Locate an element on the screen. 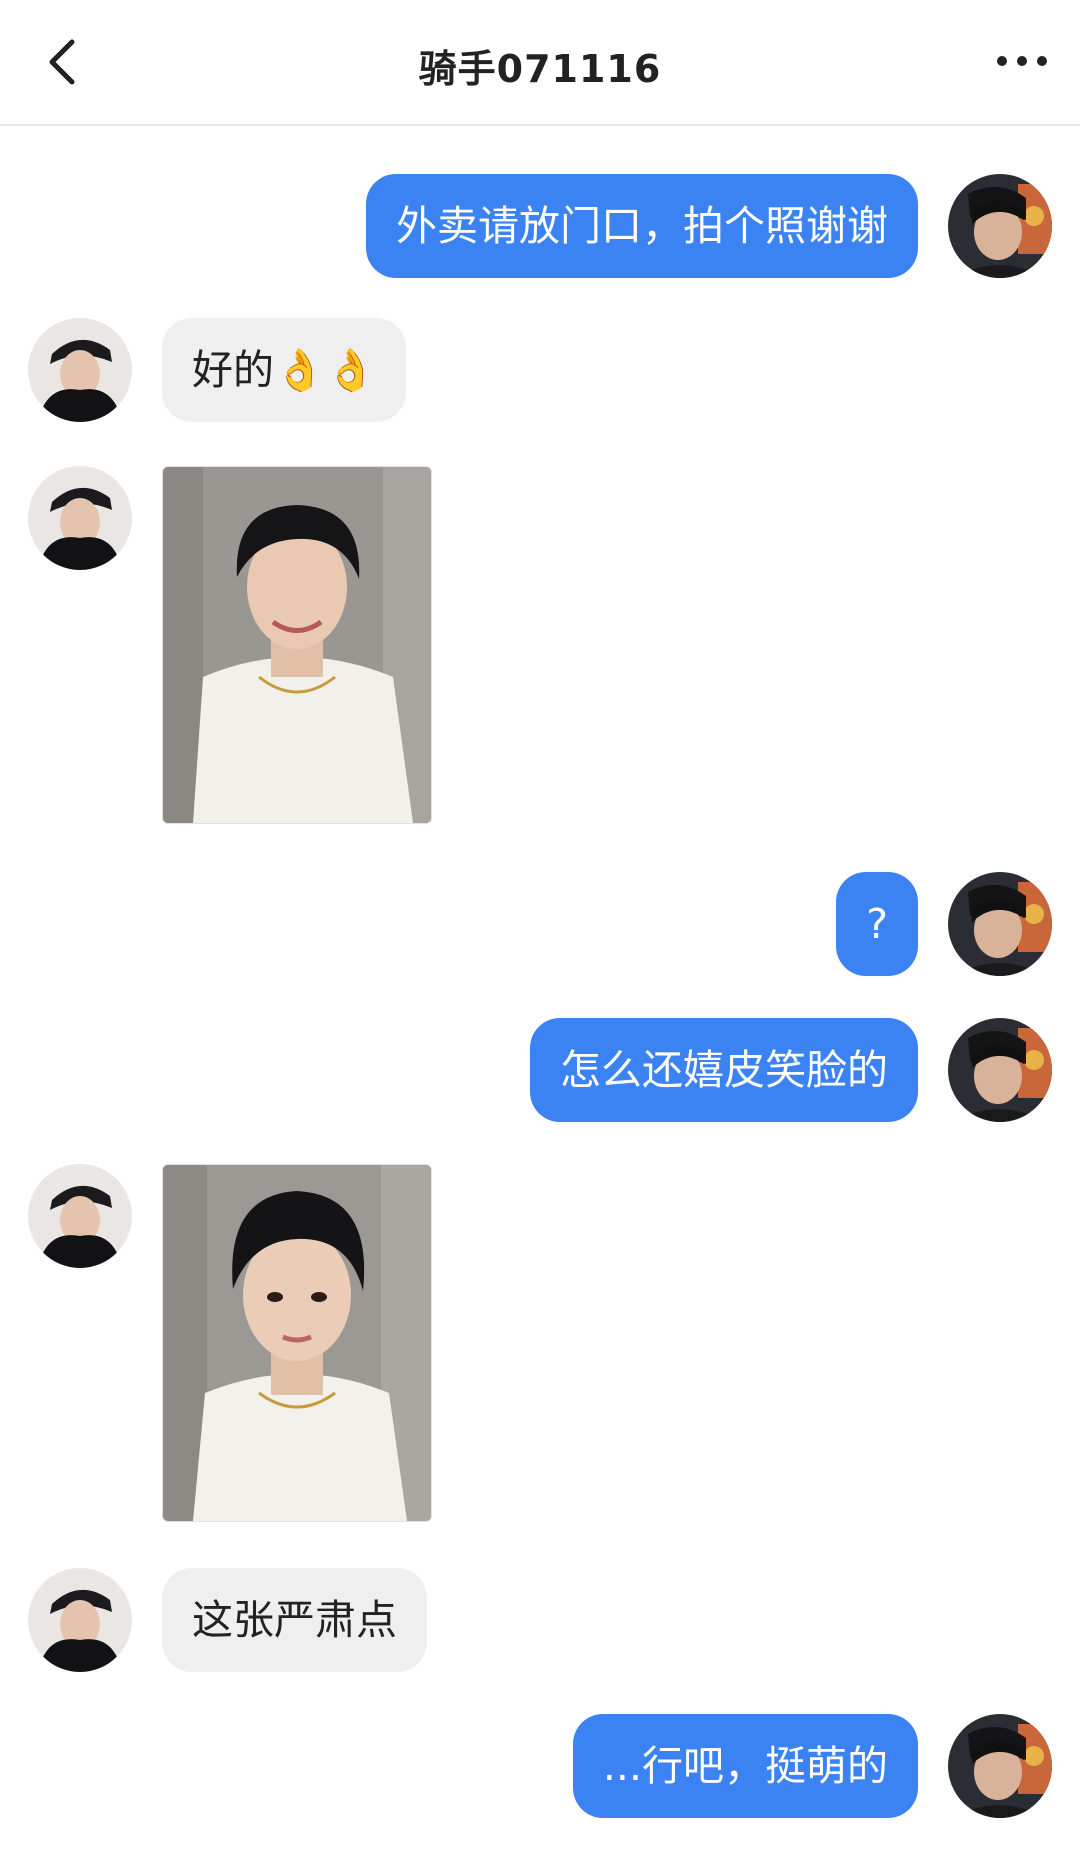 The height and width of the screenshot is (1850, 1080). chat-title: 骑手071116 is located at coordinates (540, 69).